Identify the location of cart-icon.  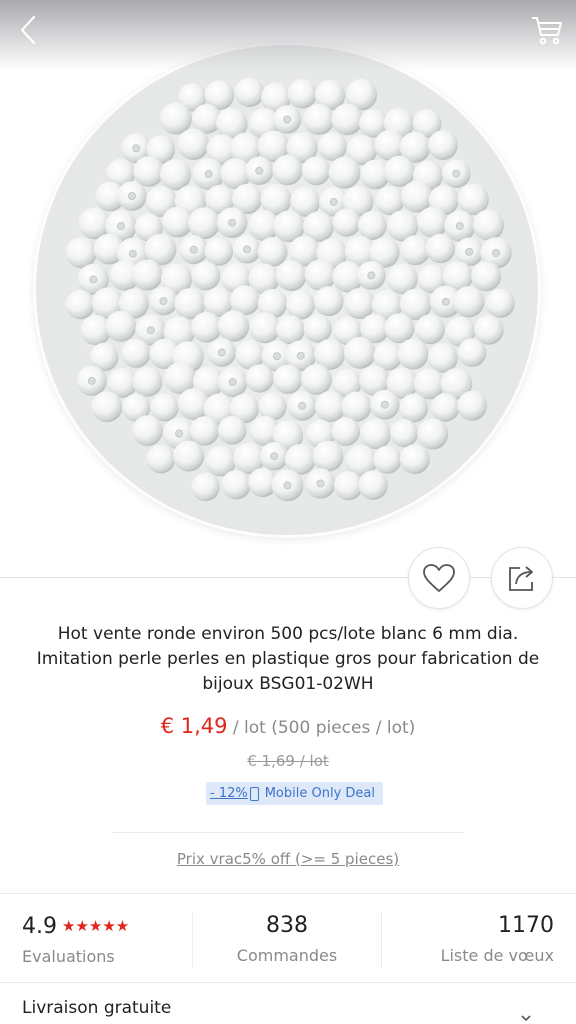
(547, 31).